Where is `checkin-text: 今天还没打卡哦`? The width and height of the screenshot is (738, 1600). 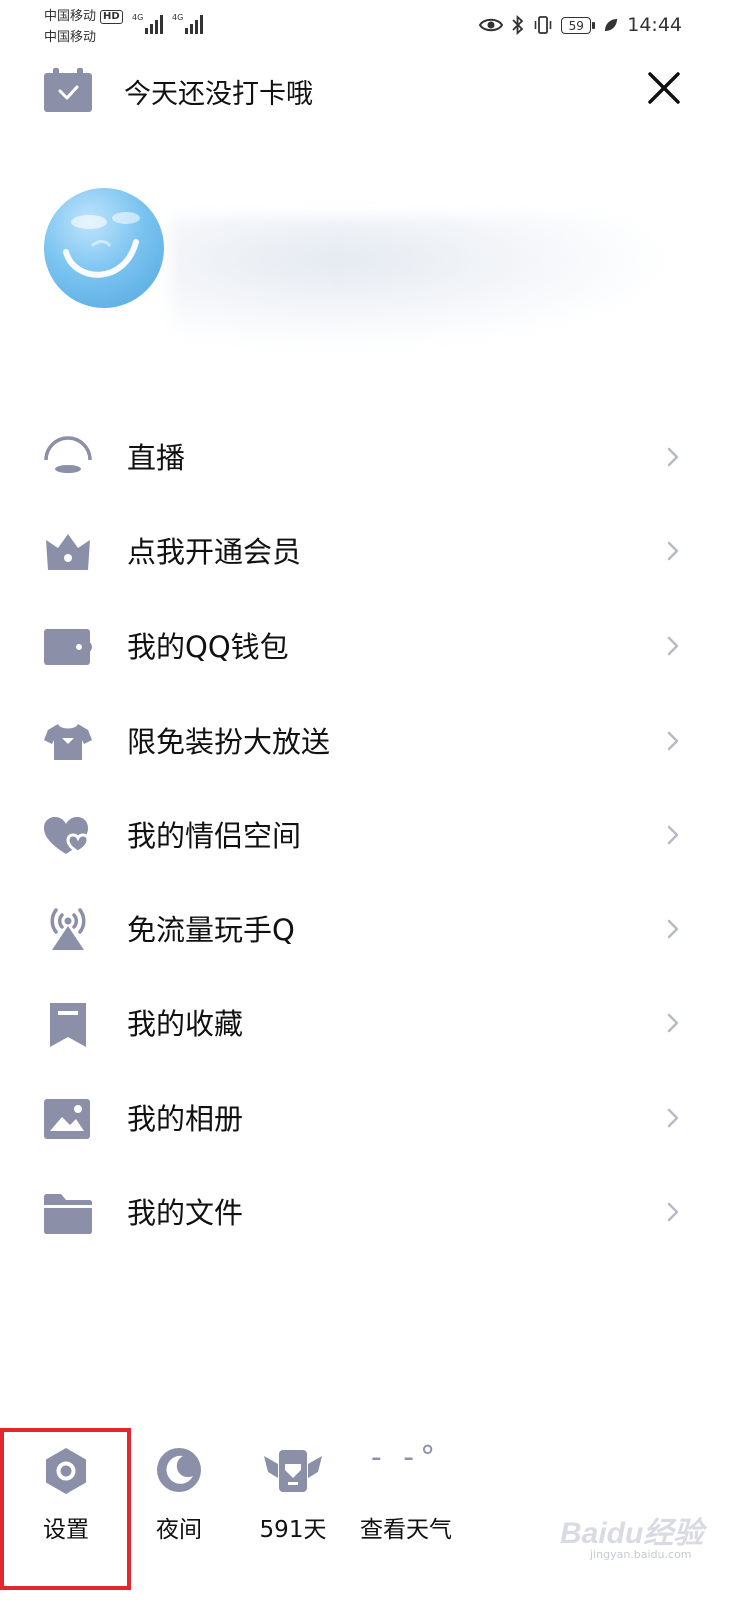
checkin-text: 今天还没打卡哦 is located at coordinates (218, 91).